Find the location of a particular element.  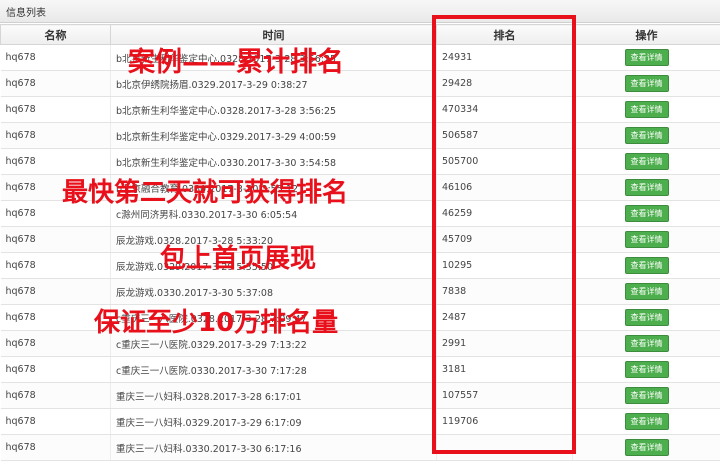

cell-rank: 2991 is located at coordinates (505, 344).